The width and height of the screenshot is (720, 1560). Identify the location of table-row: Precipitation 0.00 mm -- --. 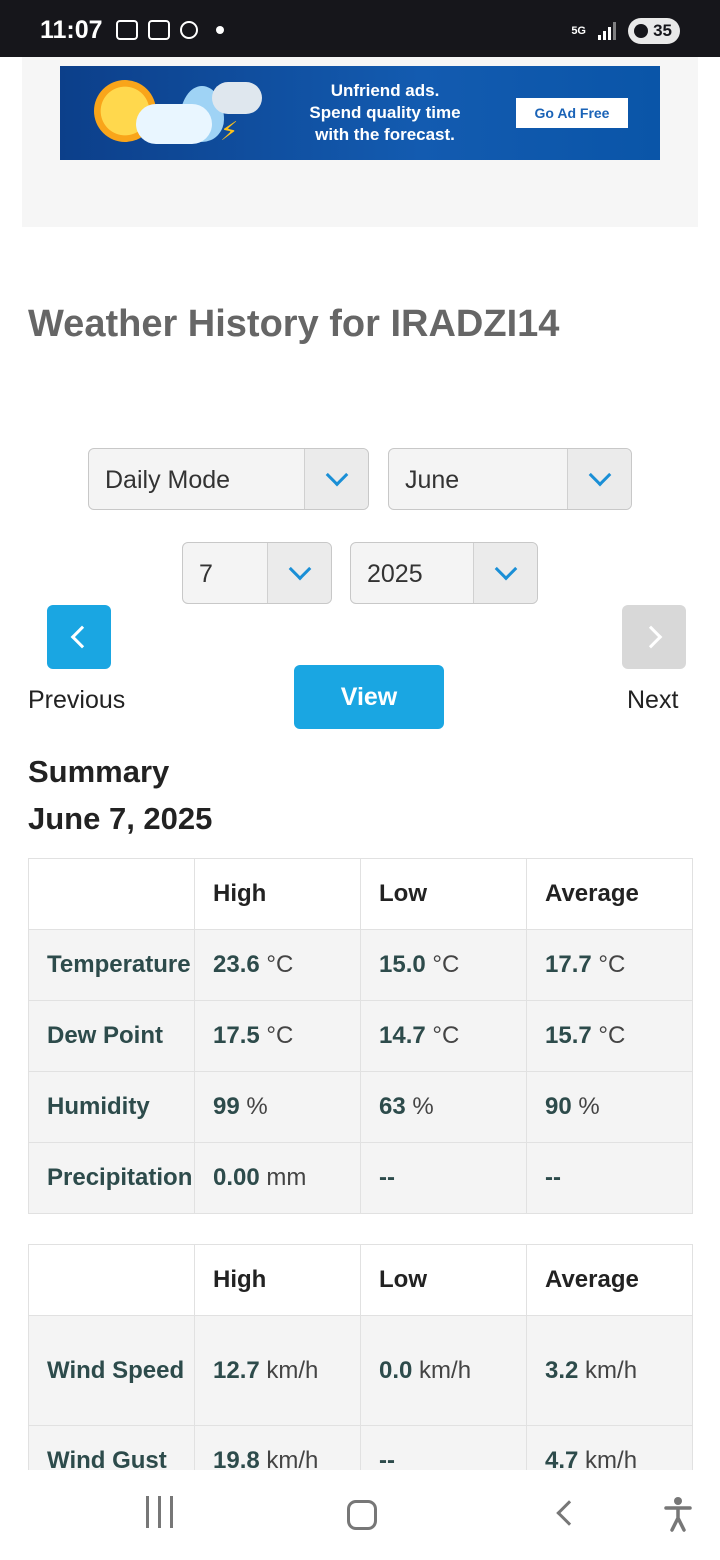
(360, 1178).